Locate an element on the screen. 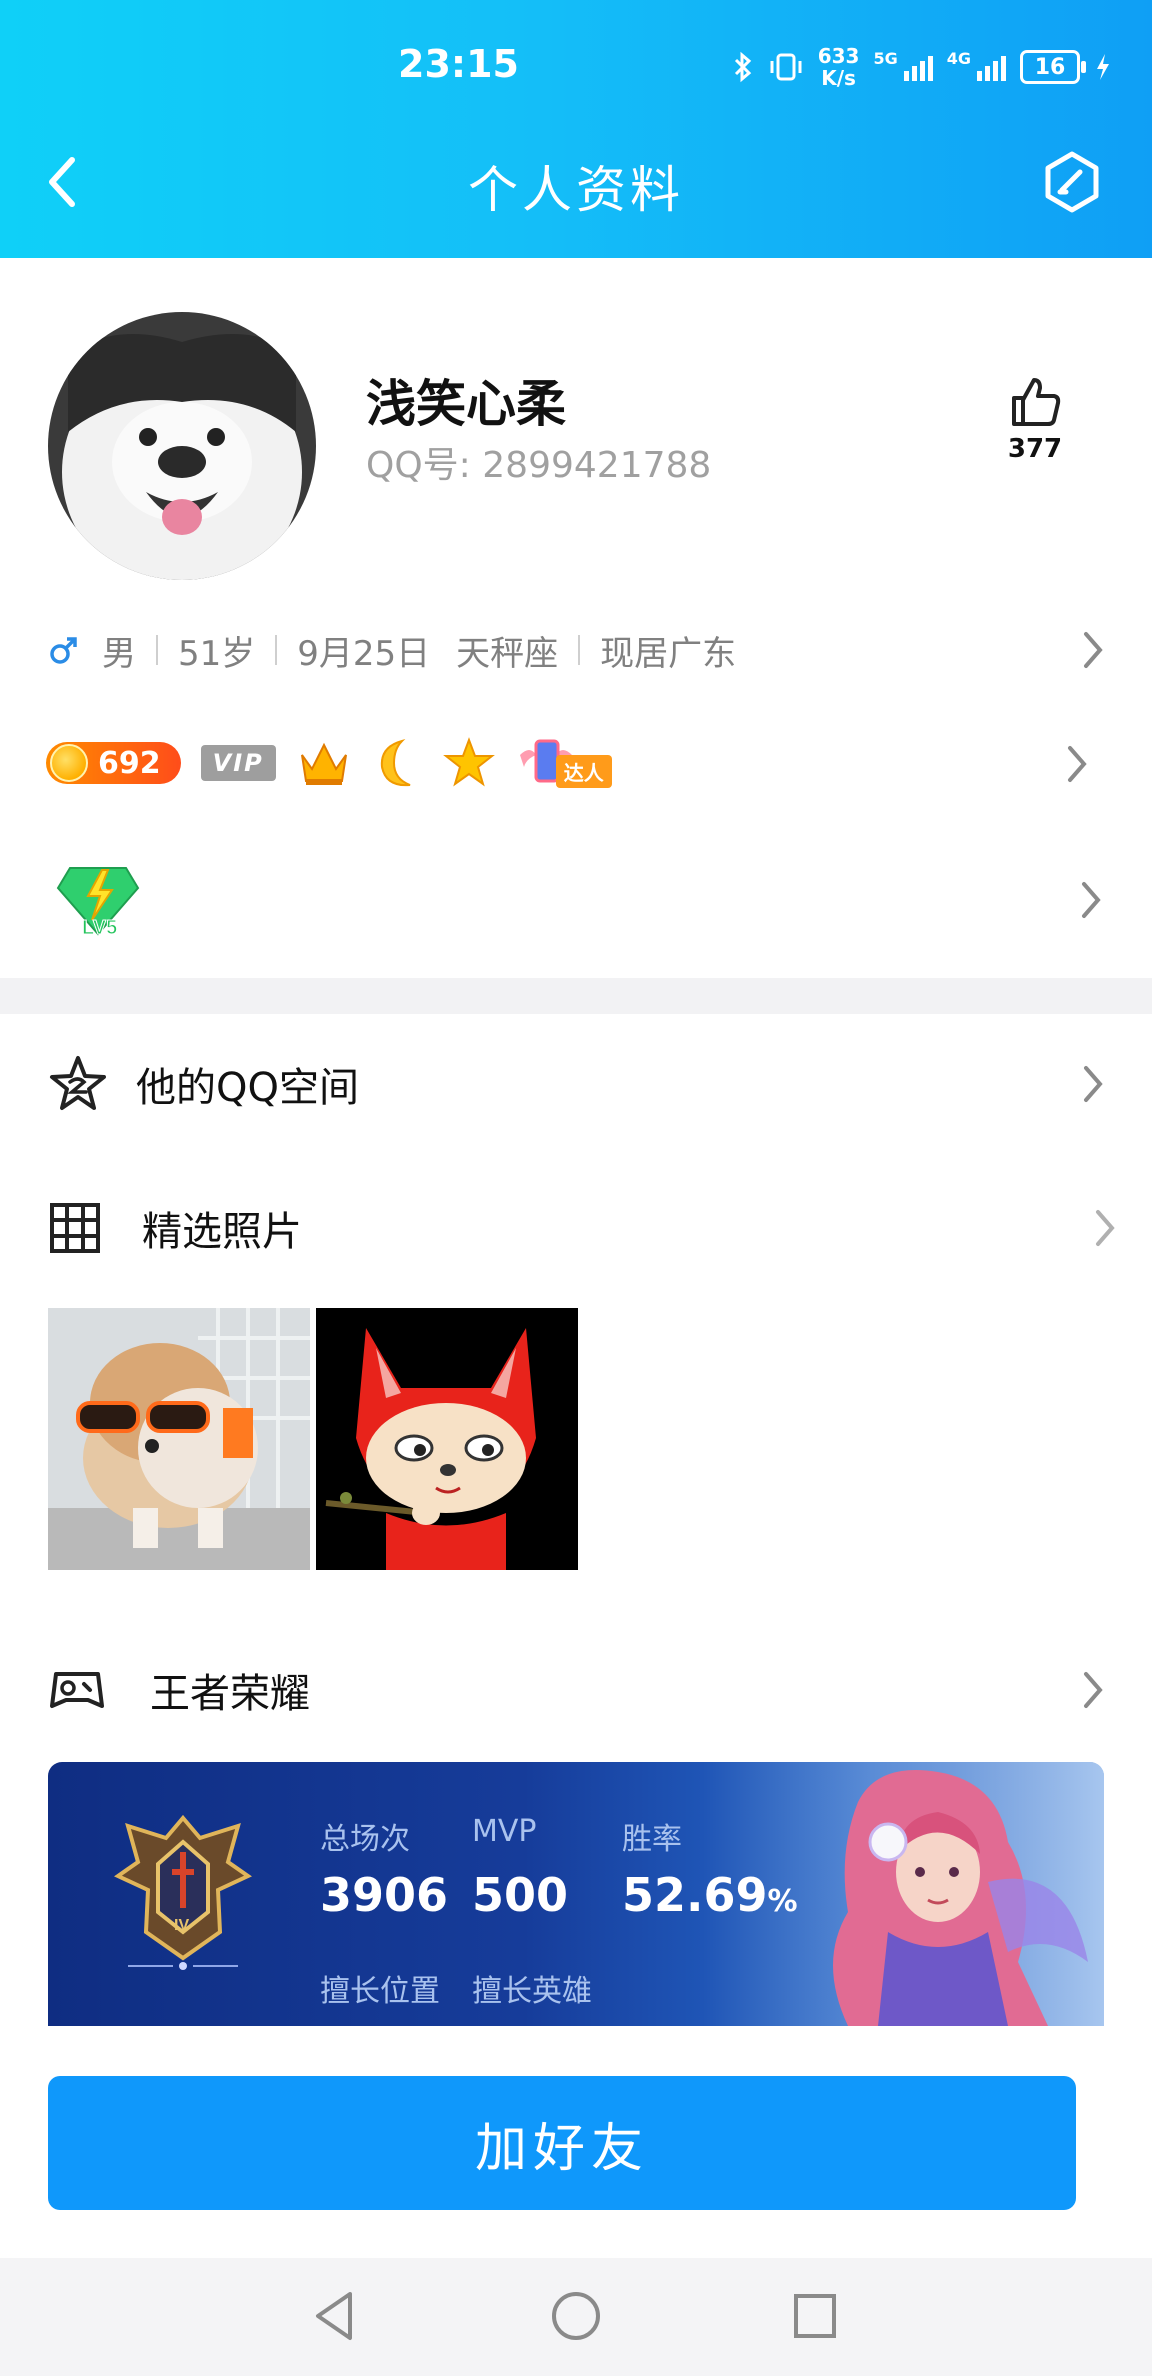  battery-icon: 16 is located at coordinates (1053, 67).